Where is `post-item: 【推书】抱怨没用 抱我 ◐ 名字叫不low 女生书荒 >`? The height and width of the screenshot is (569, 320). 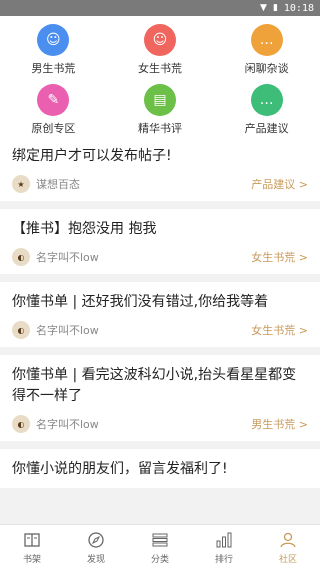 post-item: 【推书】抱怨没用 抱我 ◐ 名字叫不low 女生书荒 > is located at coordinates (160, 241).